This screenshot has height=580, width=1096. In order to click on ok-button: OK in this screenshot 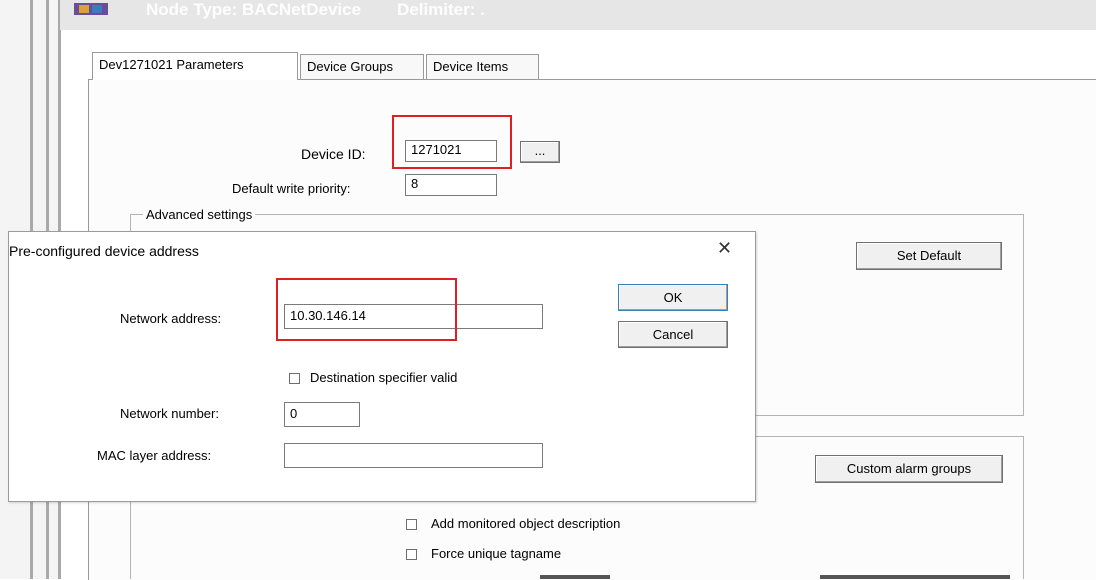, I will do `click(673, 297)`.